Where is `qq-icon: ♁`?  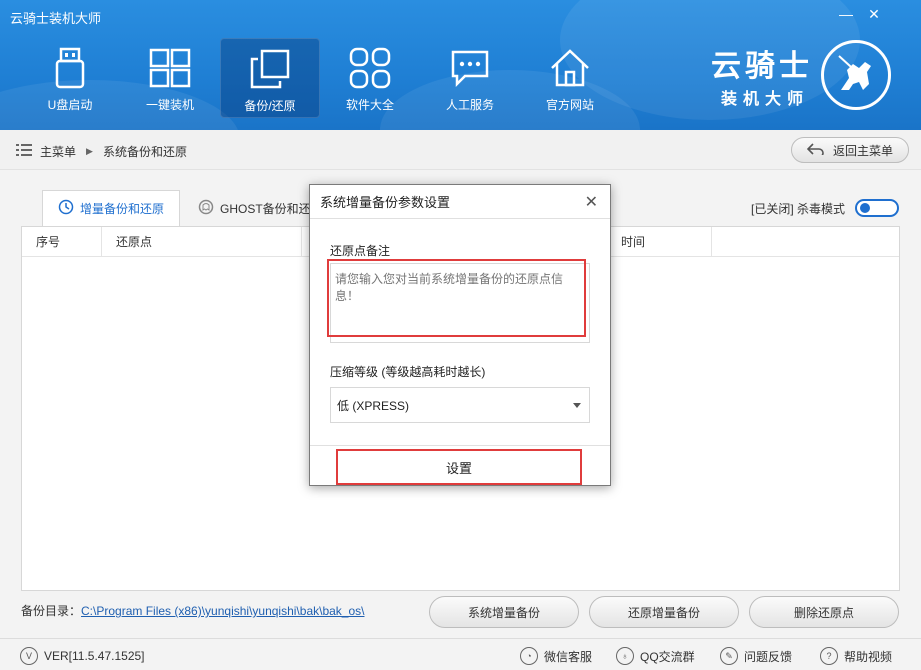
qq-icon: ♁ is located at coordinates (625, 656).